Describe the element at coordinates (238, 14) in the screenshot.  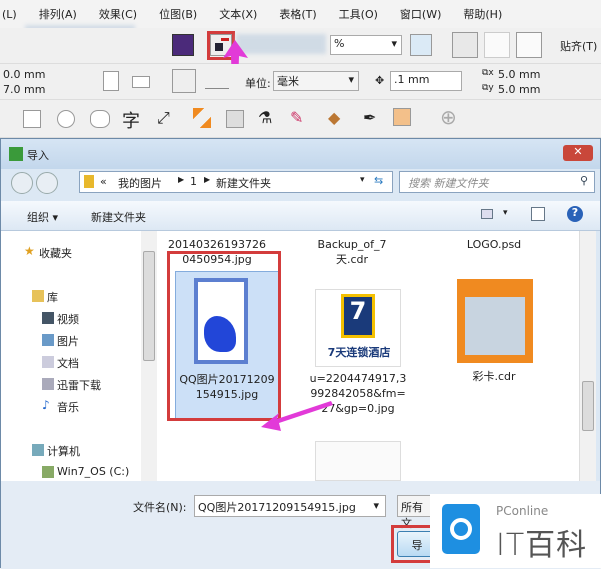
I see `menu-text: 文本(X)` at that location.